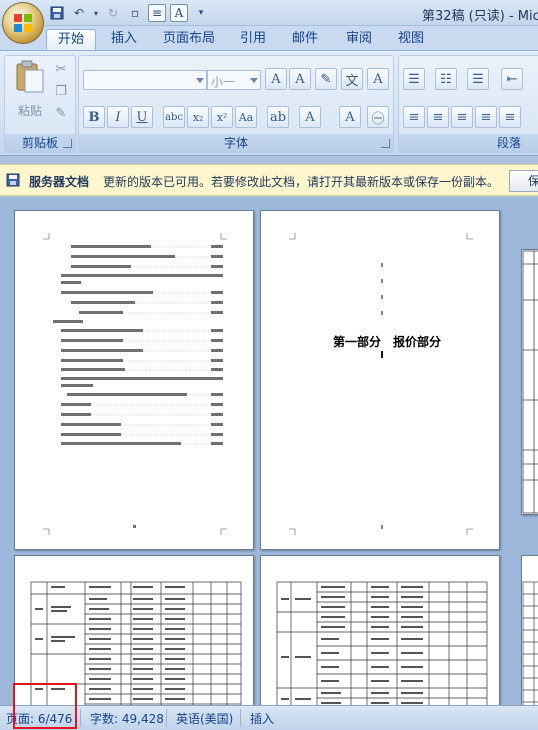  Describe the element at coordinates (310, 117) in the screenshot. I see `font-color-button: A` at that location.